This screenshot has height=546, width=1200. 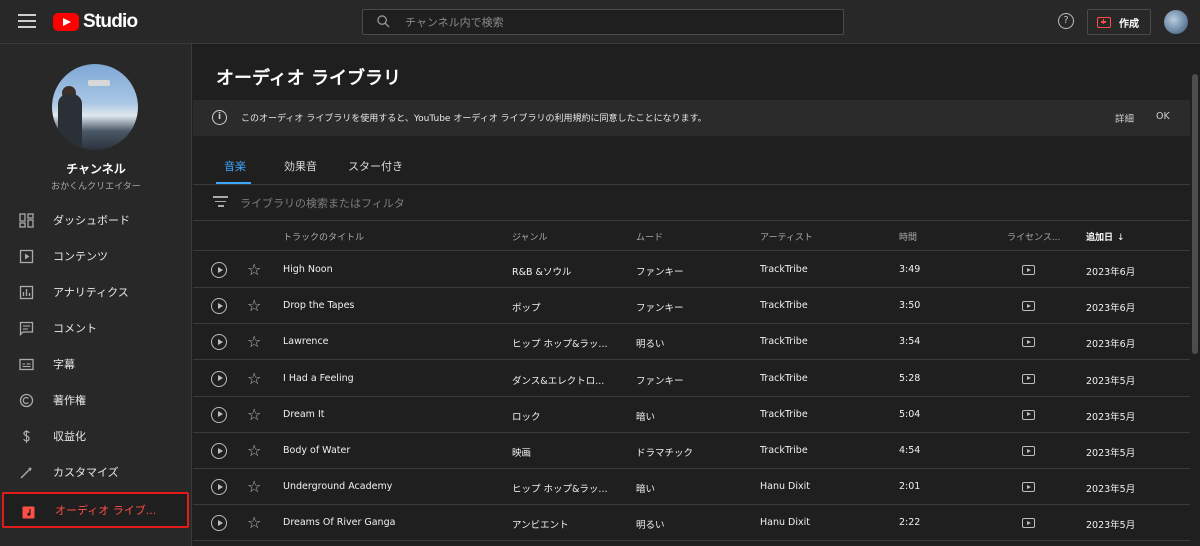 What do you see at coordinates (91, 220) in the screenshot?
I see `sidebar-item-label: ダッシュボード` at bounding box center [91, 220].